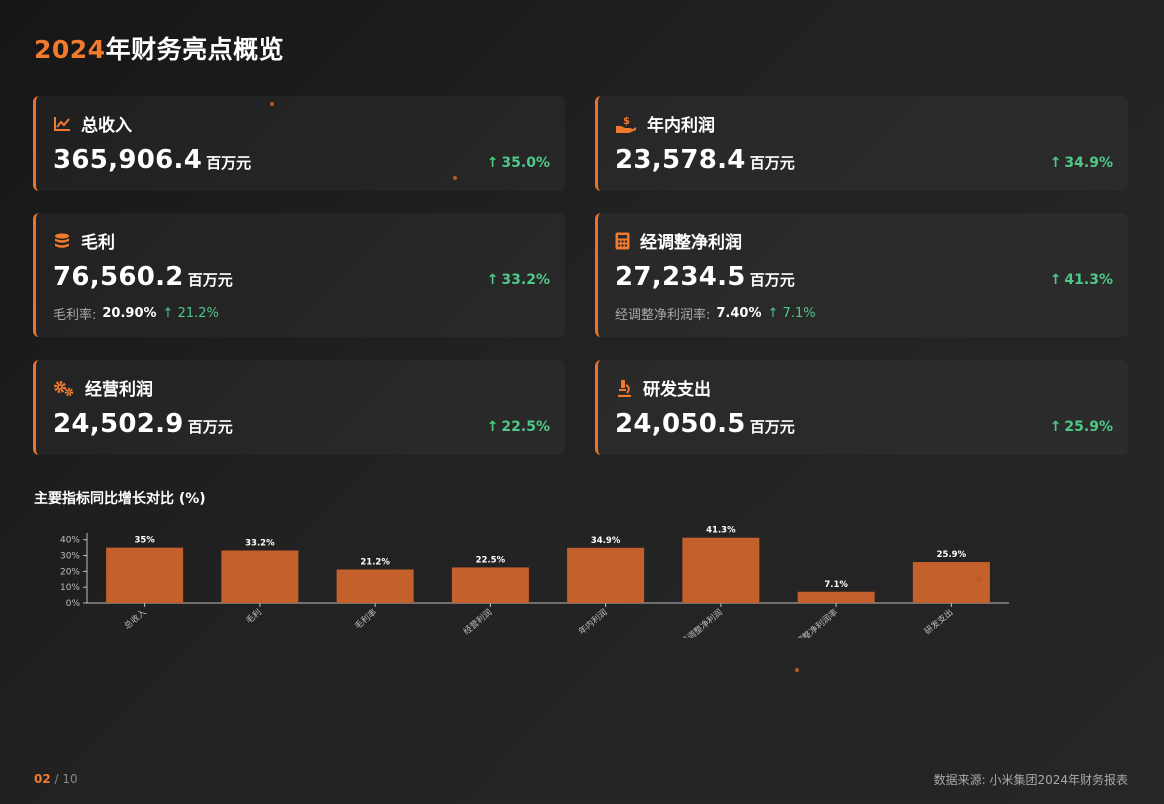 The width and height of the screenshot is (1164, 804). Describe the element at coordinates (128, 160) in the screenshot. I see `value-number: 365,906.4` at that location.